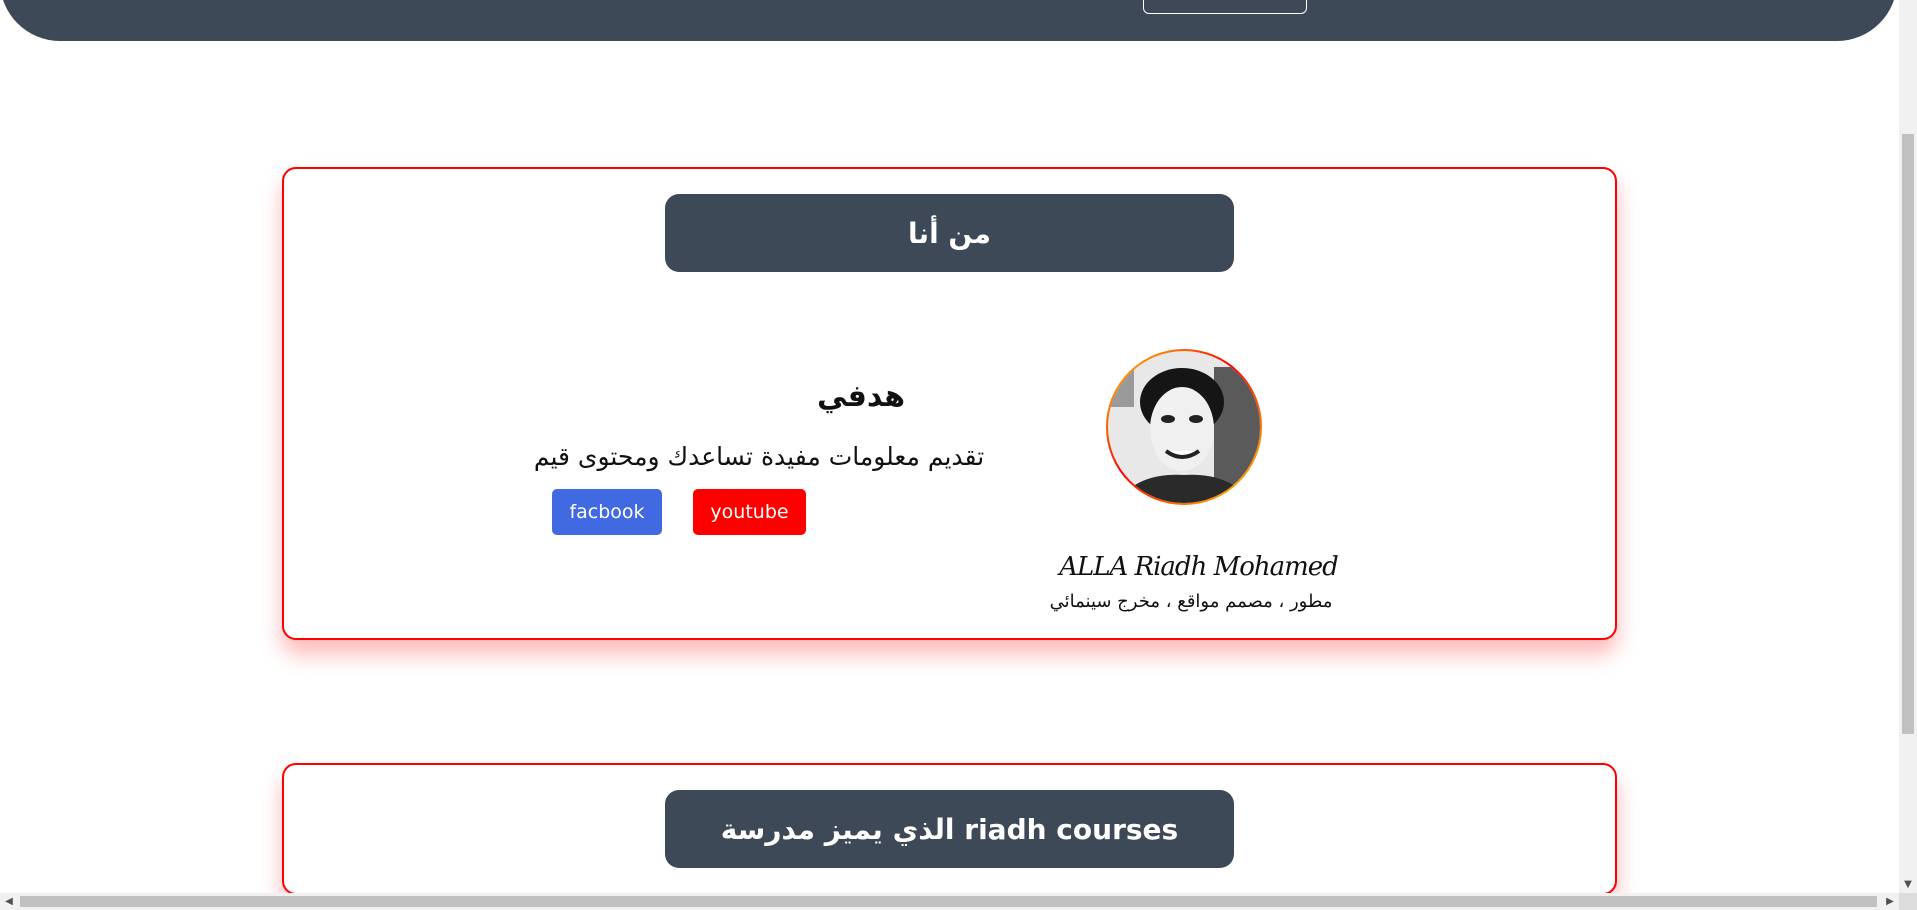 This screenshot has height=910, width=1917. I want to click on avatar, so click(1184, 442).